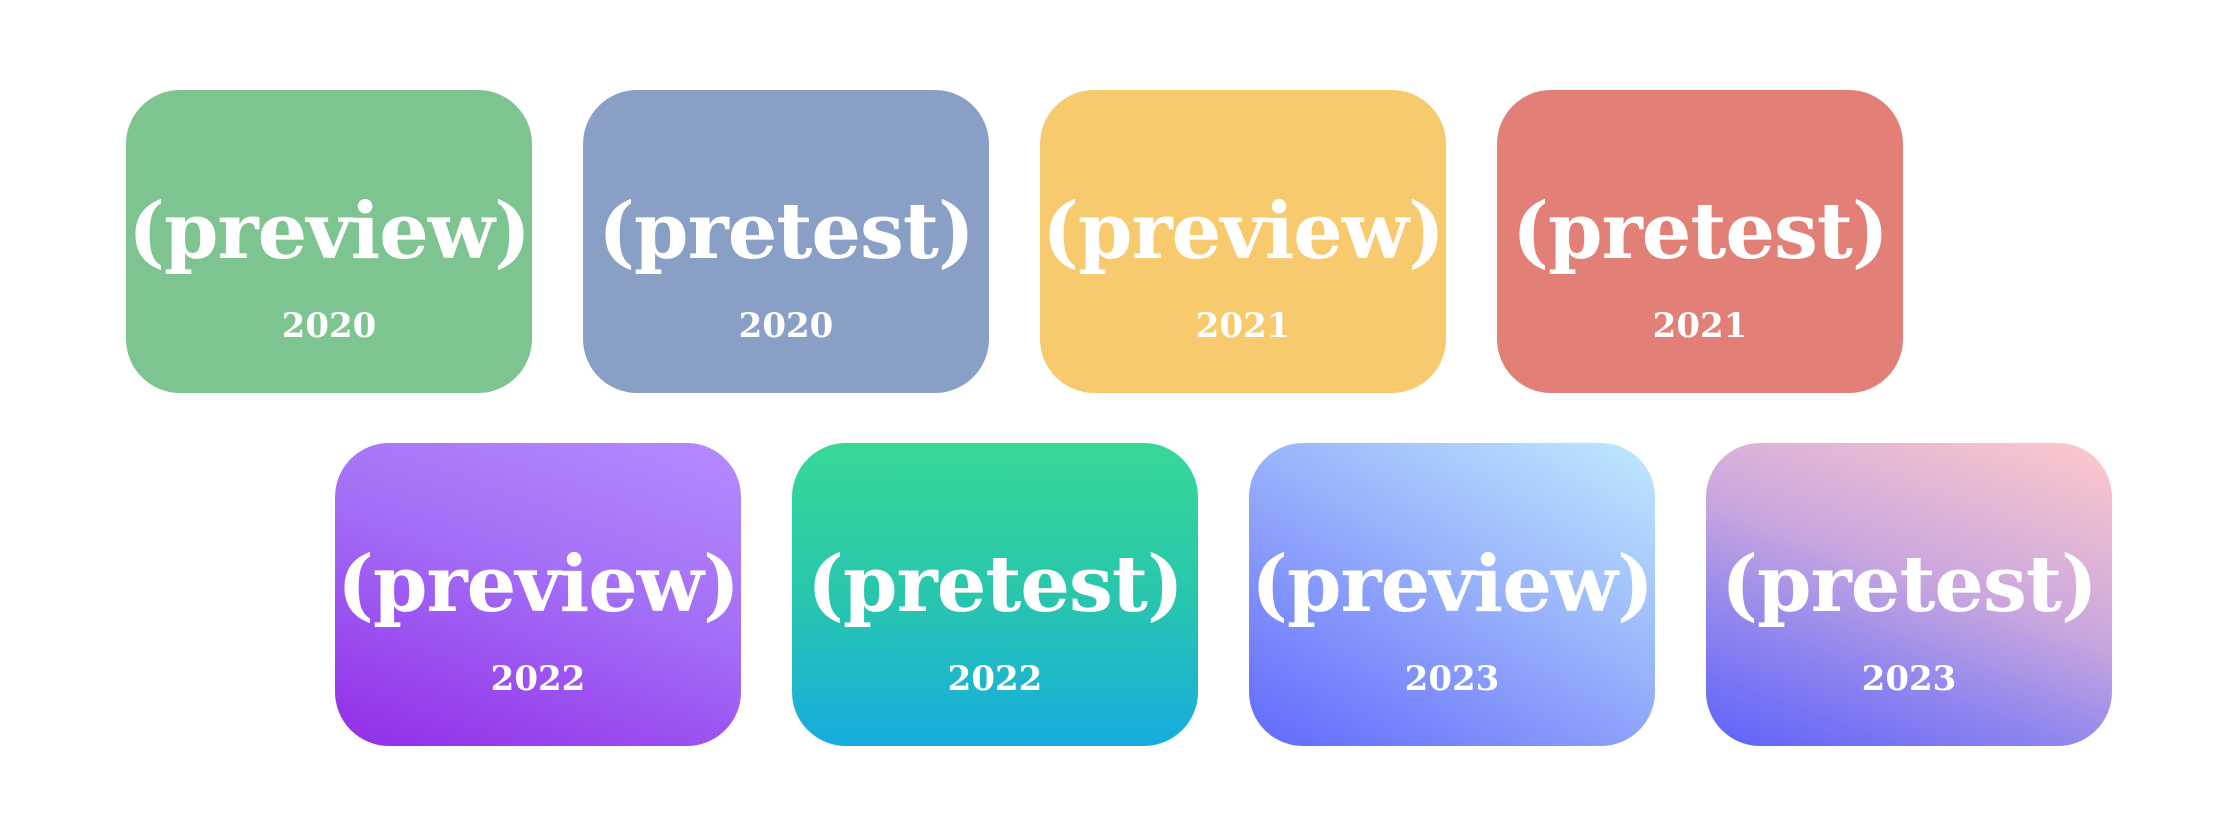 The width and height of the screenshot is (2240, 836). I want to click on card-preview-2023: (preview) 2023, so click(1452, 594).